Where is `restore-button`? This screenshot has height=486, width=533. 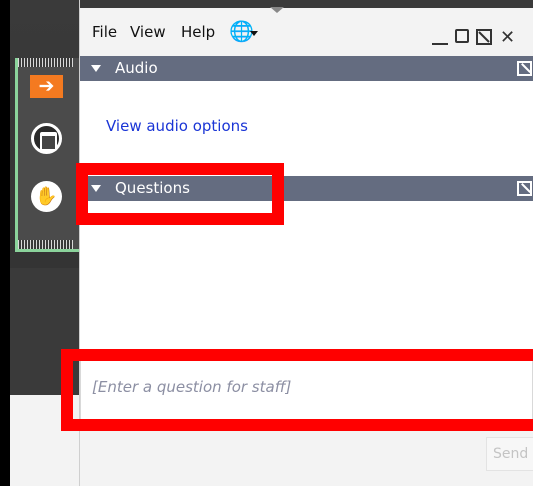 restore-button is located at coordinates (484, 37).